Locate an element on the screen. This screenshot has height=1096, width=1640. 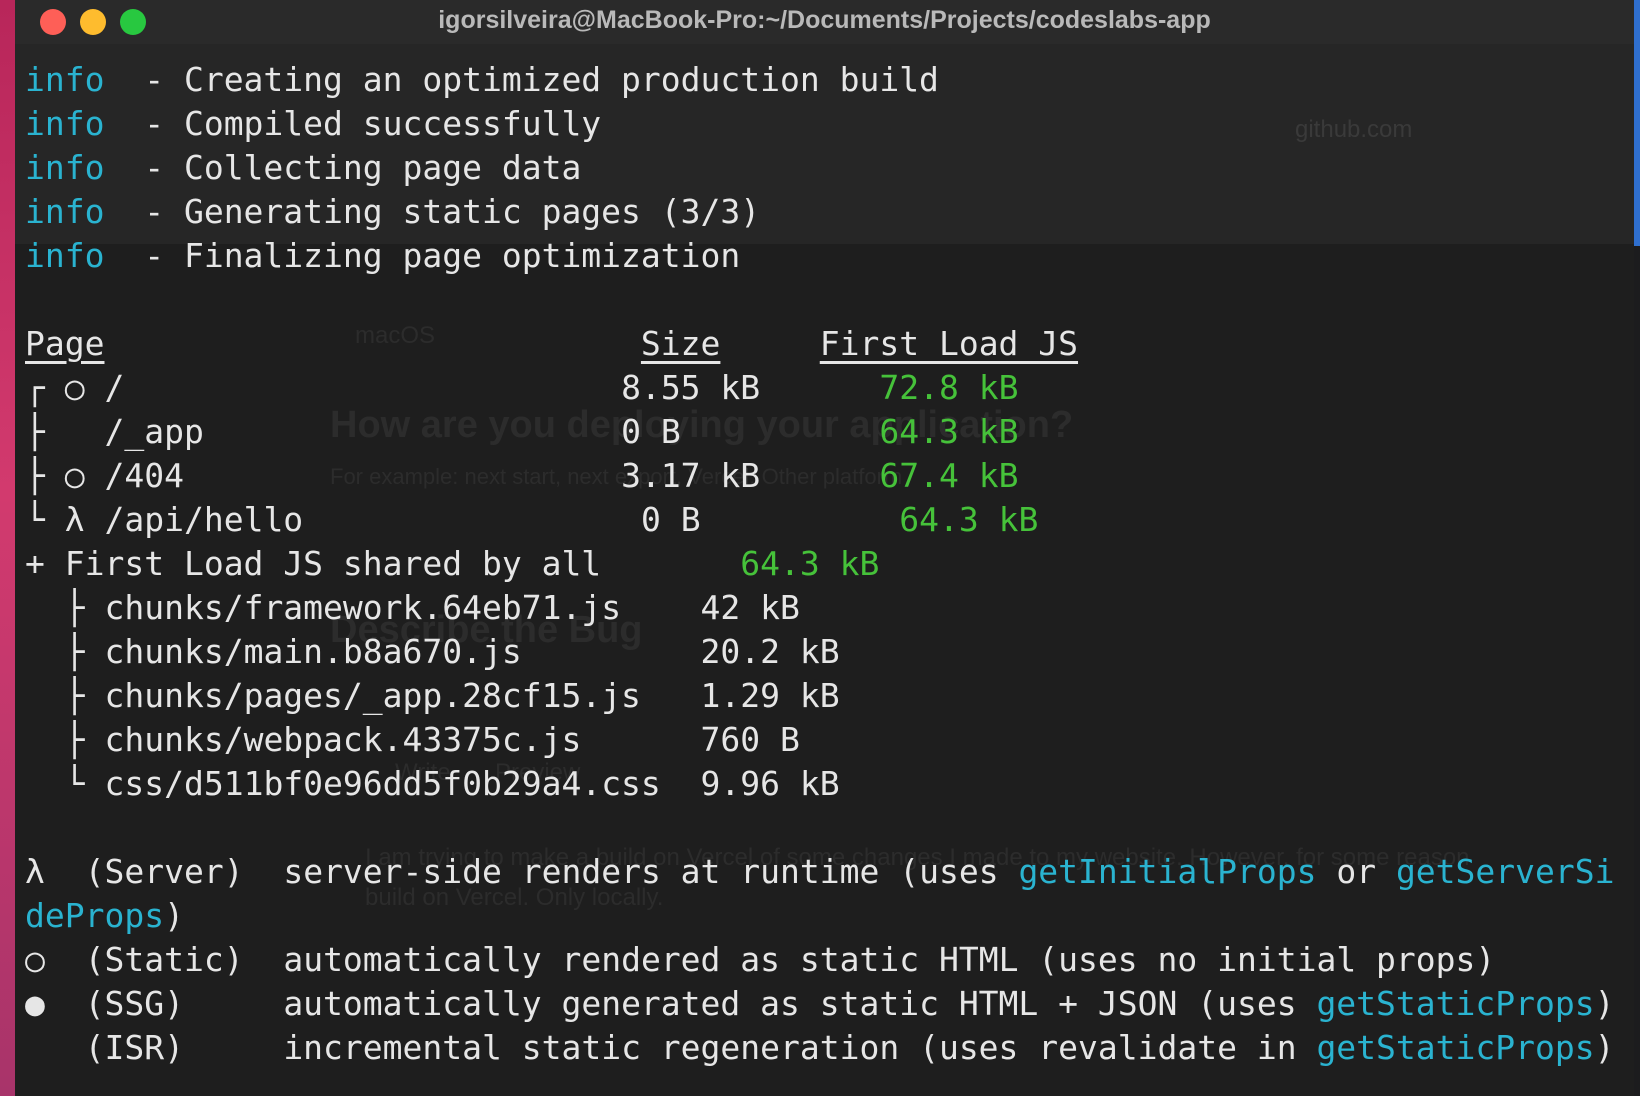
chunk-row: ├ chunks/pages/_app.28cf15.js 1.29 kB is located at coordinates (825, 696).